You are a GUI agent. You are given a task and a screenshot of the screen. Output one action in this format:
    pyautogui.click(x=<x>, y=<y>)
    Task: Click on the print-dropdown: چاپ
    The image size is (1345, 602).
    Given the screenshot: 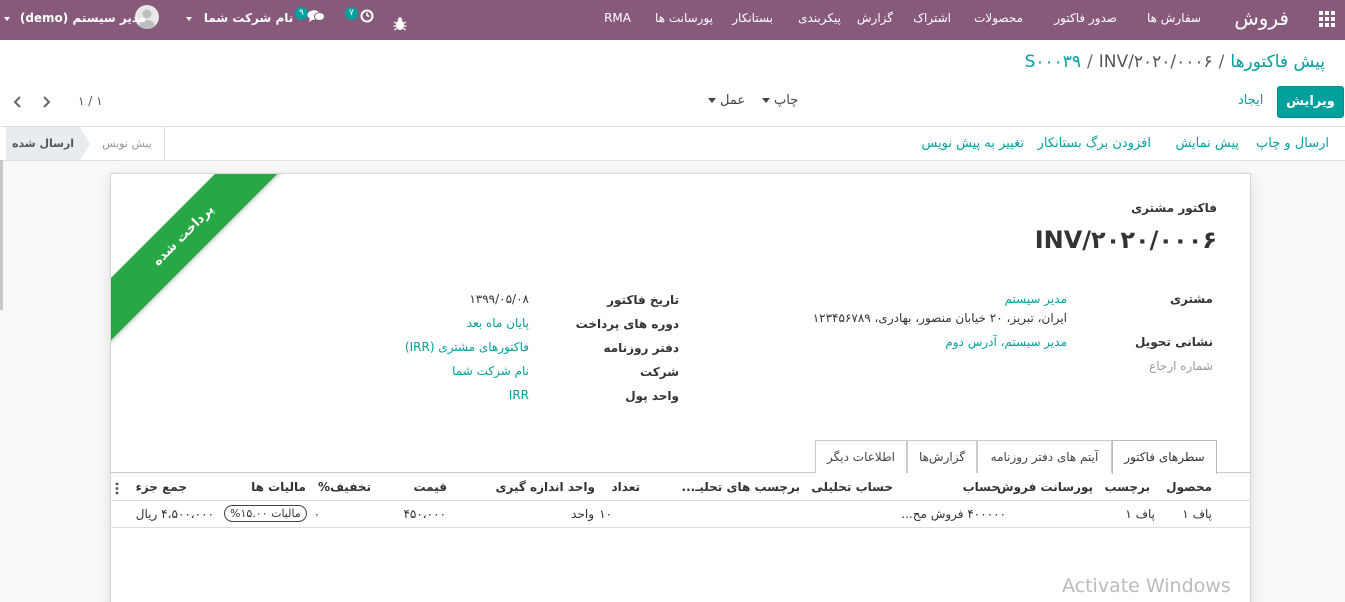 What is the action you would take?
    pyautogui.click(x=778, y=102)
    